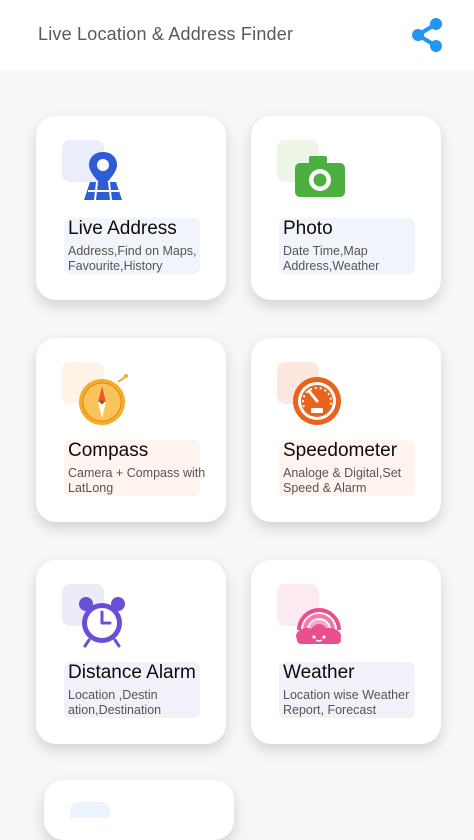 Image resolution: width=474 pixels, height=840 pixels. What do you see at coordinates (166, 34) in the screenshot?
I see `app-title: Live Location & Address Finder` at bounding box center [166, 34].